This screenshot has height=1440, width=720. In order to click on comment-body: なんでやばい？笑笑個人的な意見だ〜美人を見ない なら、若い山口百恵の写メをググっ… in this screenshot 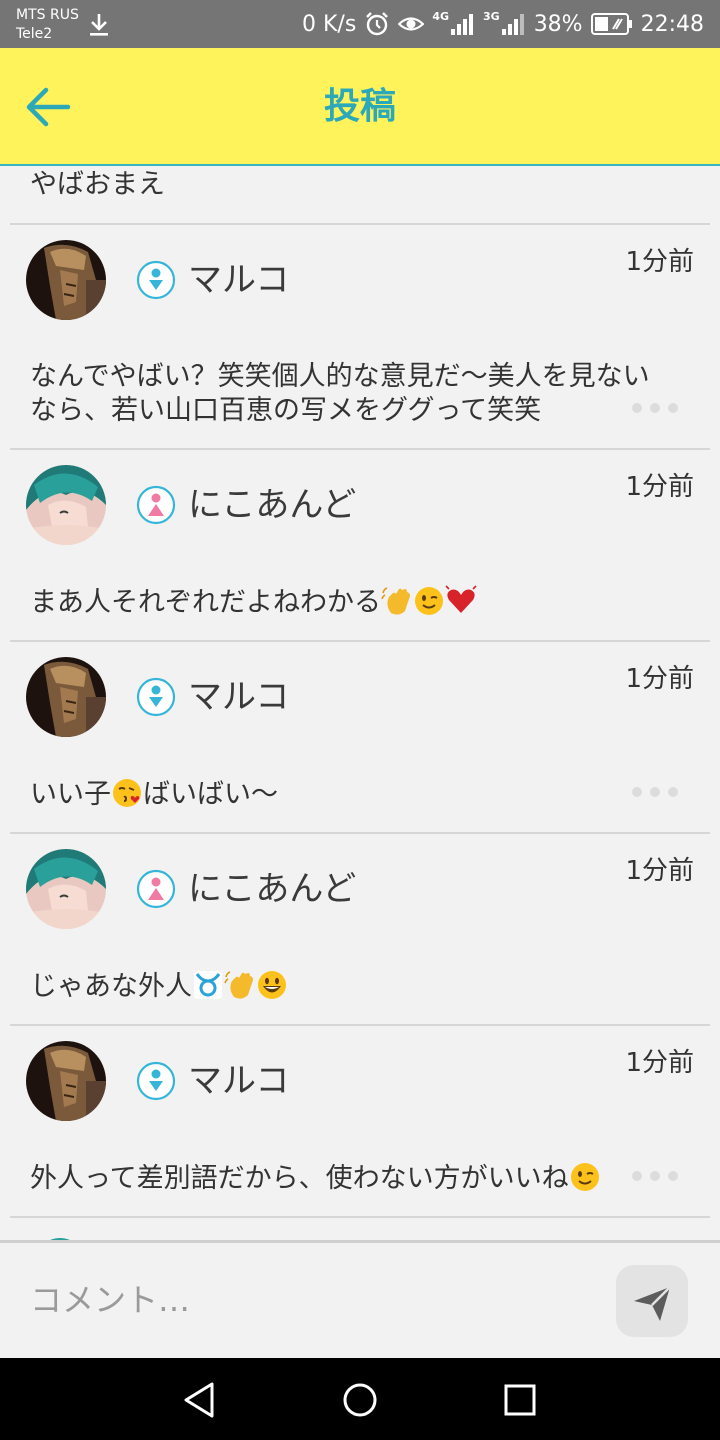, I will do `click(360, 394)`.